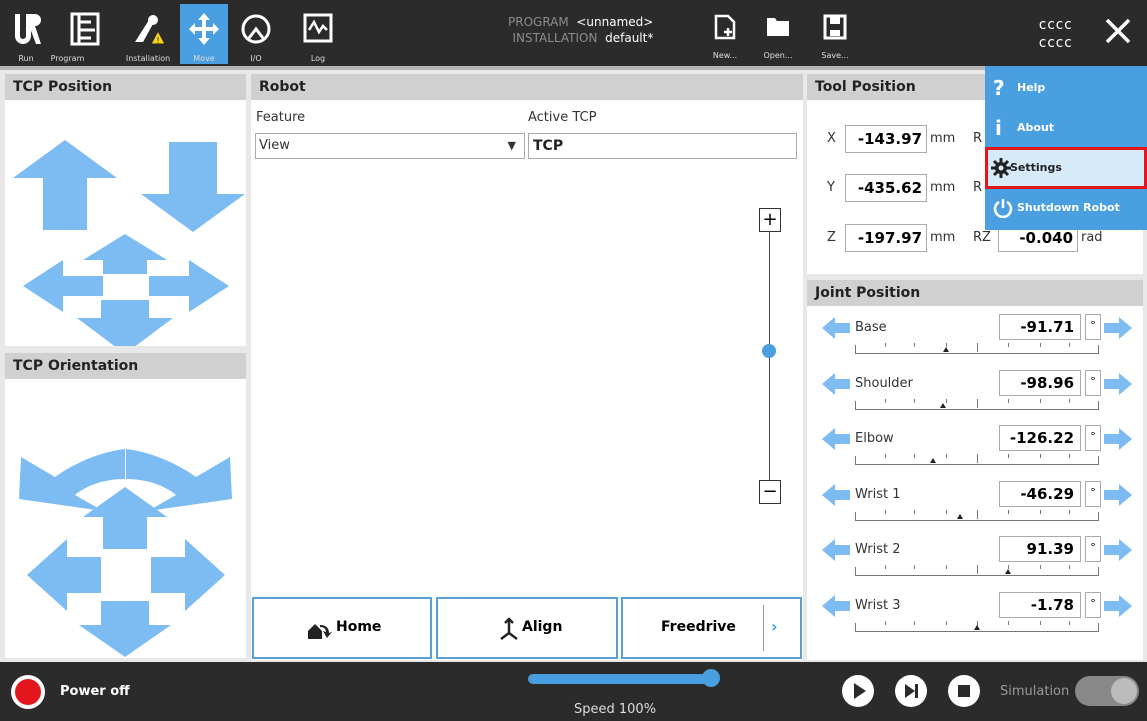  What do you see at coordinates (831, 138) in the screenshot?
I see `x-label: X` at bounding box center [831, 138].